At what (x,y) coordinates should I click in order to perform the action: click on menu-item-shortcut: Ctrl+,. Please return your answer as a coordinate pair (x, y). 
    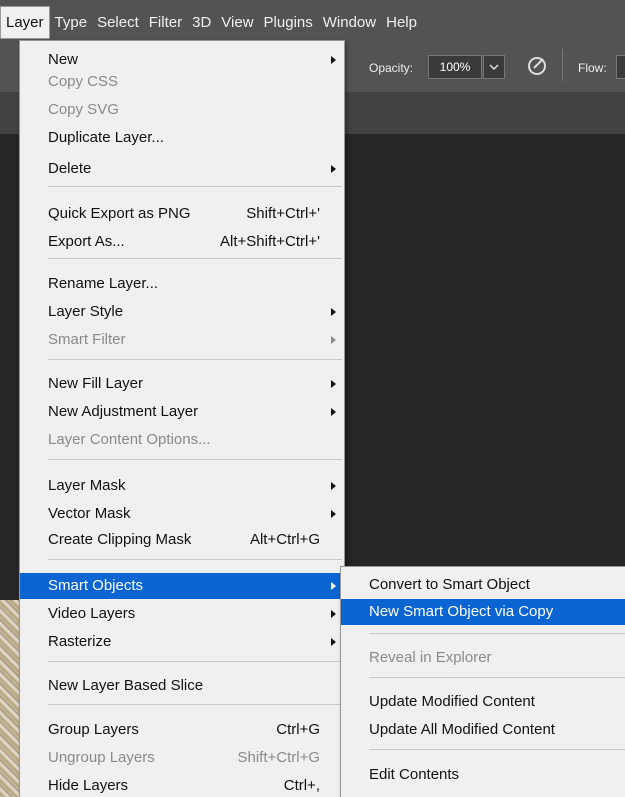
    Looking at the image, I should click on (301, 785).